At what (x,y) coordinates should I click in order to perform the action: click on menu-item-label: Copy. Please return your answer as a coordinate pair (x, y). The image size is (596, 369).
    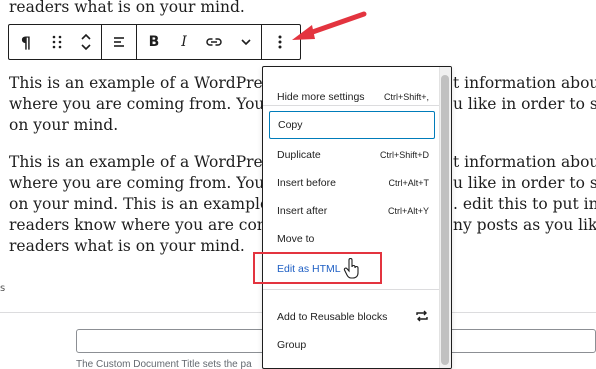
    Looking at the image, I should click on (290, 125).